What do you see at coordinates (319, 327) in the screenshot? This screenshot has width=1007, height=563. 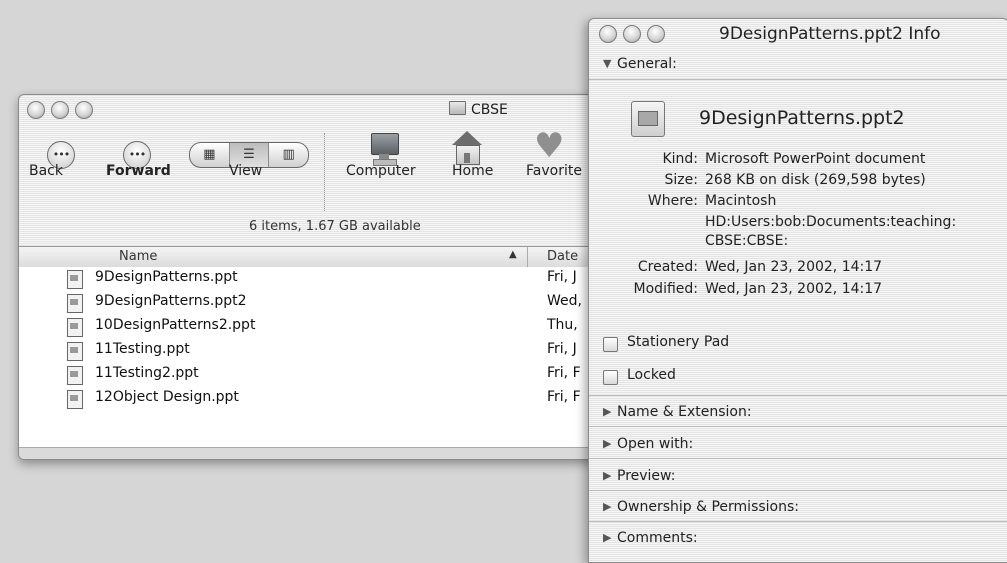 I see `file-row: 10DesignPatterns2.ppt Thu,` at bounding box center [319, 327].